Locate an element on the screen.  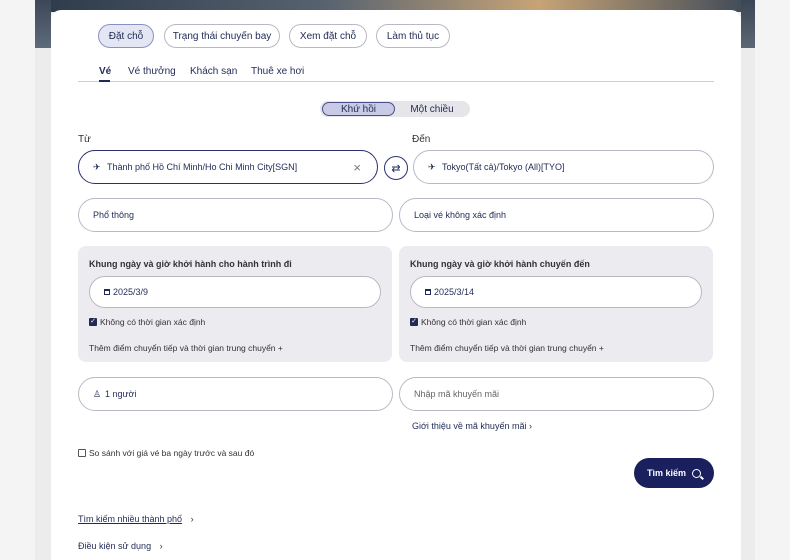
tab-car-rental: Thuê xe hơi is located at coordinates (277, 71).